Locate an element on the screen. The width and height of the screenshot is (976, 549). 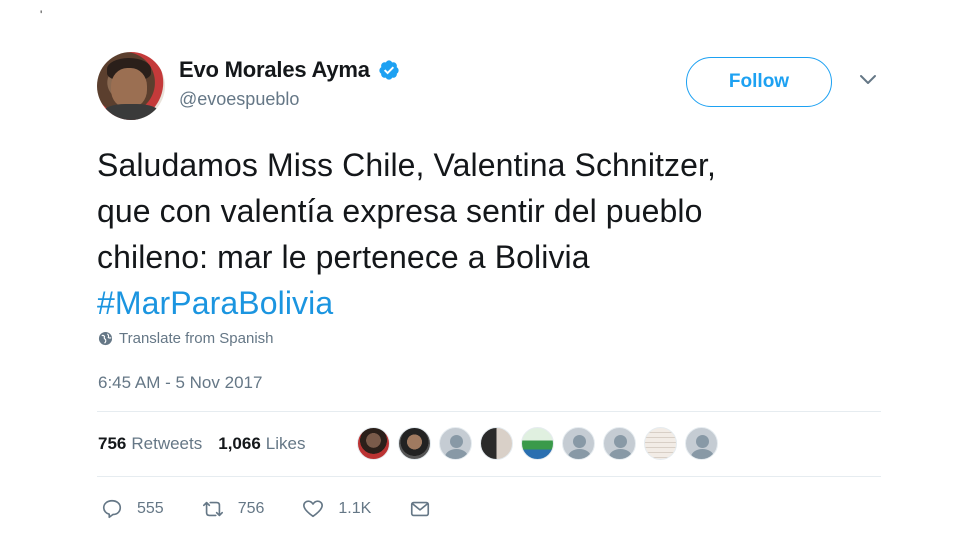
display-name: Evo Morales Ayma is located at coordinates (274, 70).